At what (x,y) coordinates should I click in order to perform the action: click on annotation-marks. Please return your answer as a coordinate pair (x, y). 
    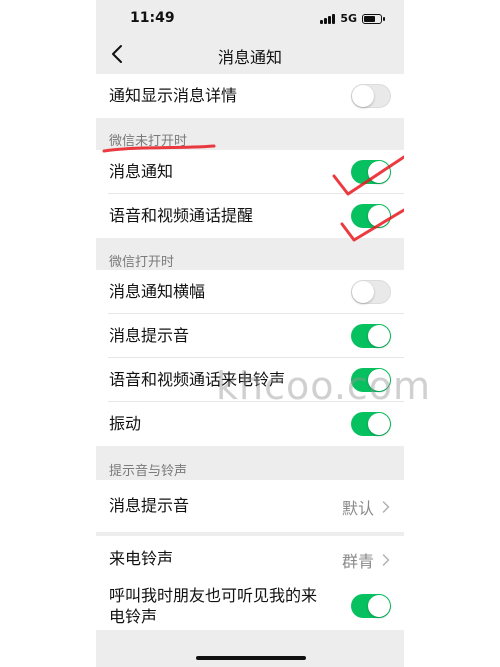
    Looking at the image, I should click on (253, 193).